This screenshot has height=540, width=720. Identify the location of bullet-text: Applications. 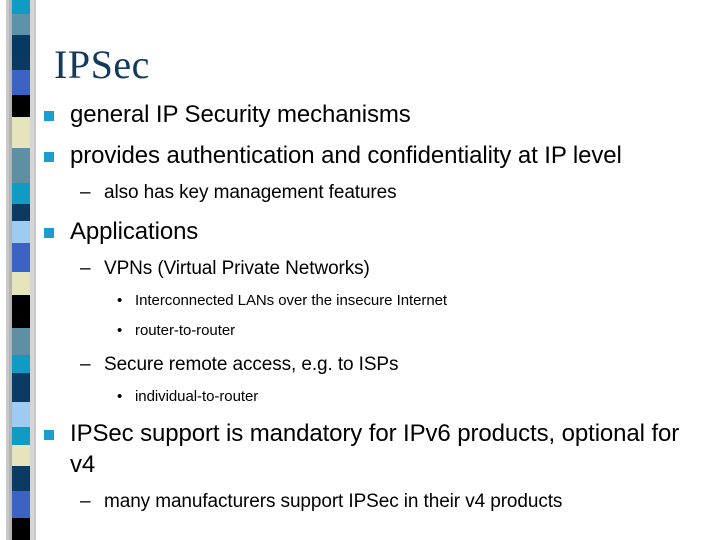
(134, 231).